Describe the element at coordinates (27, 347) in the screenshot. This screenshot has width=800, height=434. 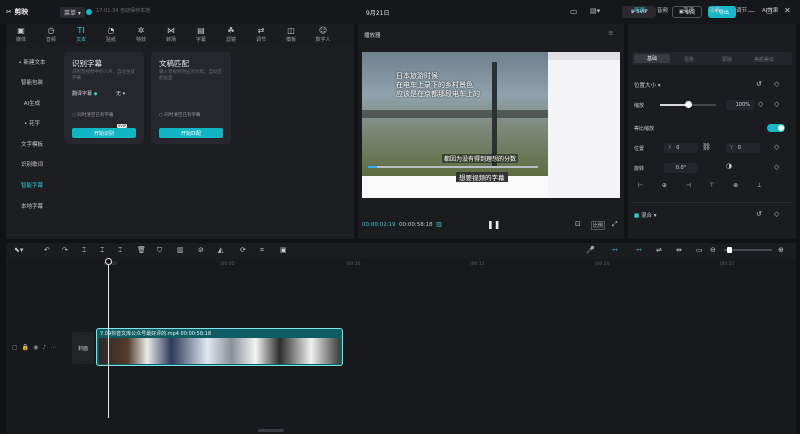
I see `lock-icon: 🔒` at that location.